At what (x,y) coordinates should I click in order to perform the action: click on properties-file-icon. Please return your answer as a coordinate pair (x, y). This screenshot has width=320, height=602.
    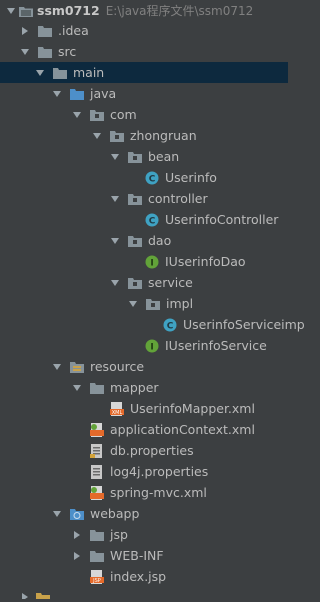
    Looking at the image, I should click on (97, 450).